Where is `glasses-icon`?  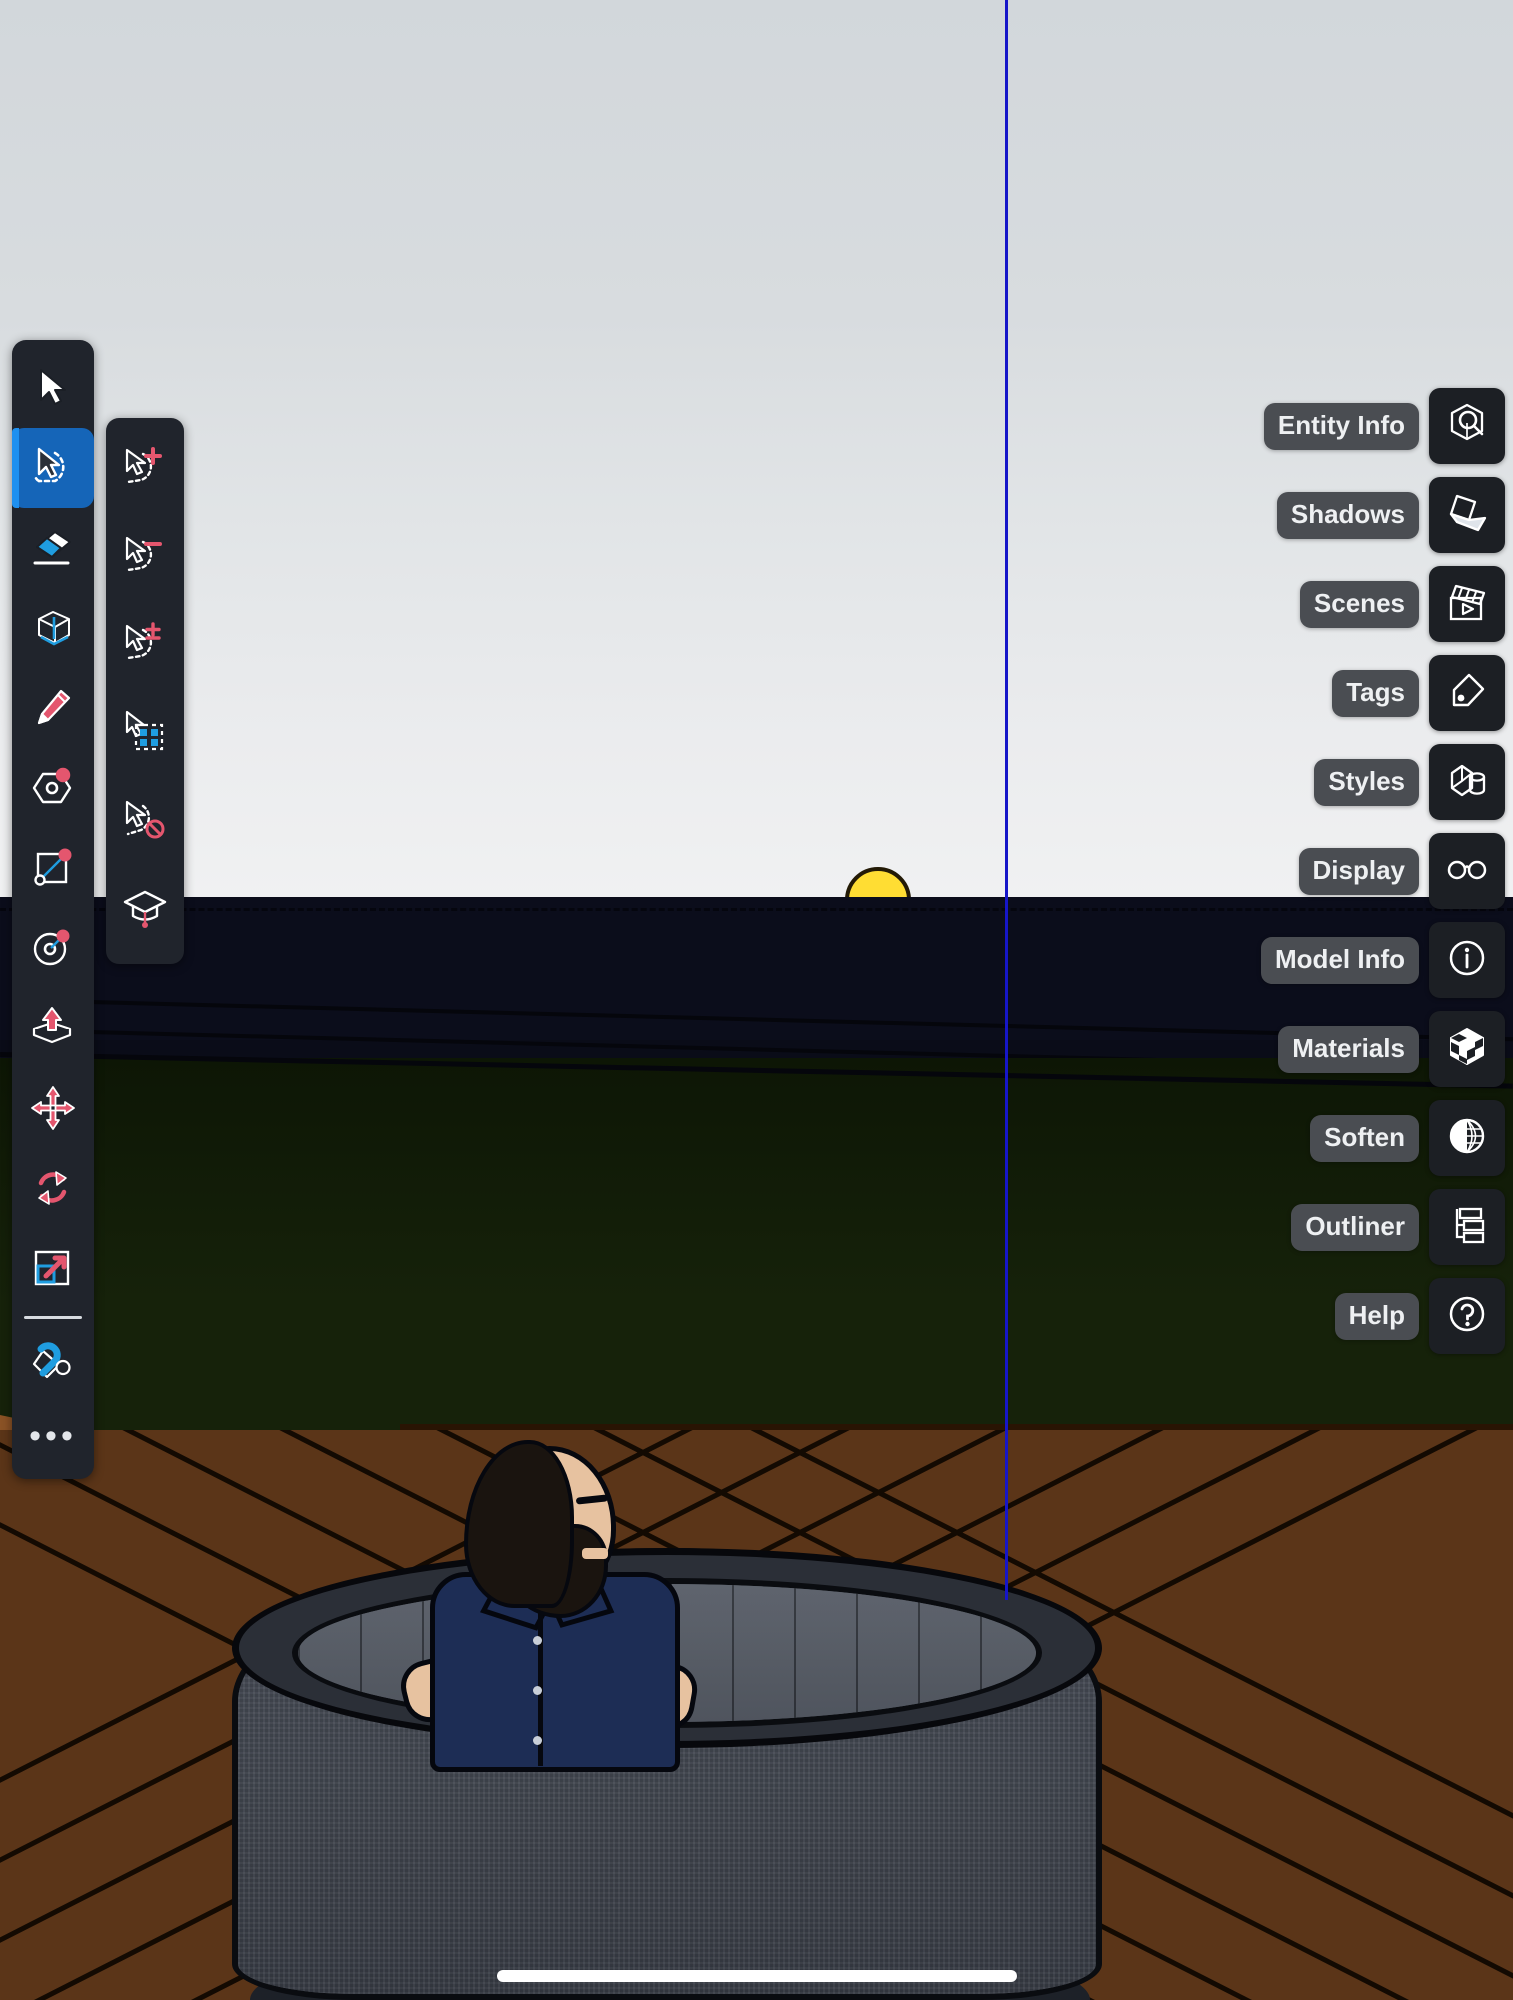
glasses-icon is located at coordinates (1467, 871).